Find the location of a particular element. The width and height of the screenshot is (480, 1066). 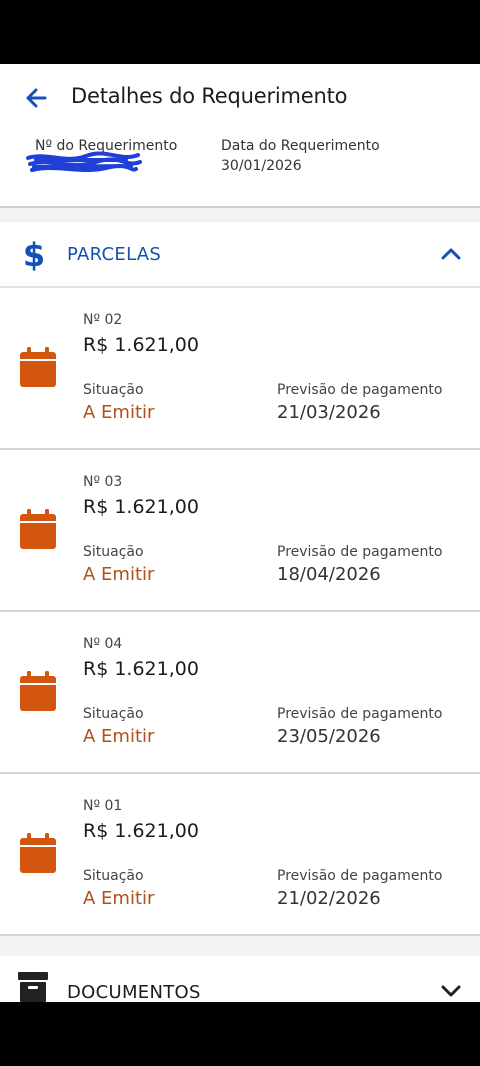

parcel-number: Nº 02 is located at coordinates (103, 320).